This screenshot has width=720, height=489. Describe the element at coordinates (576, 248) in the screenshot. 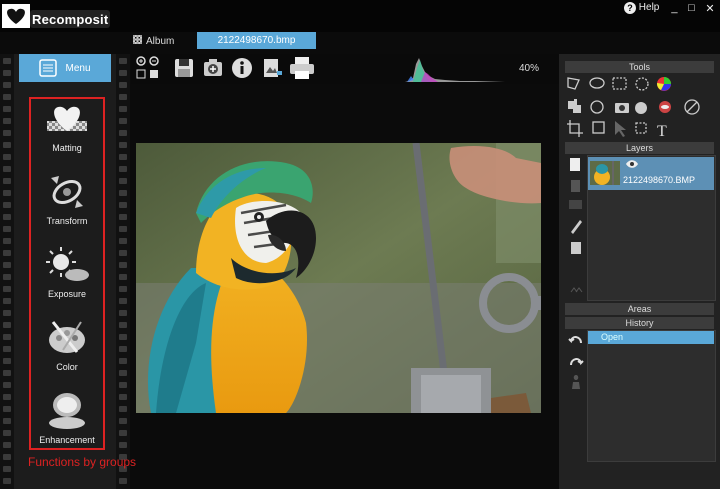

I see `layer-file-icon` at that location.